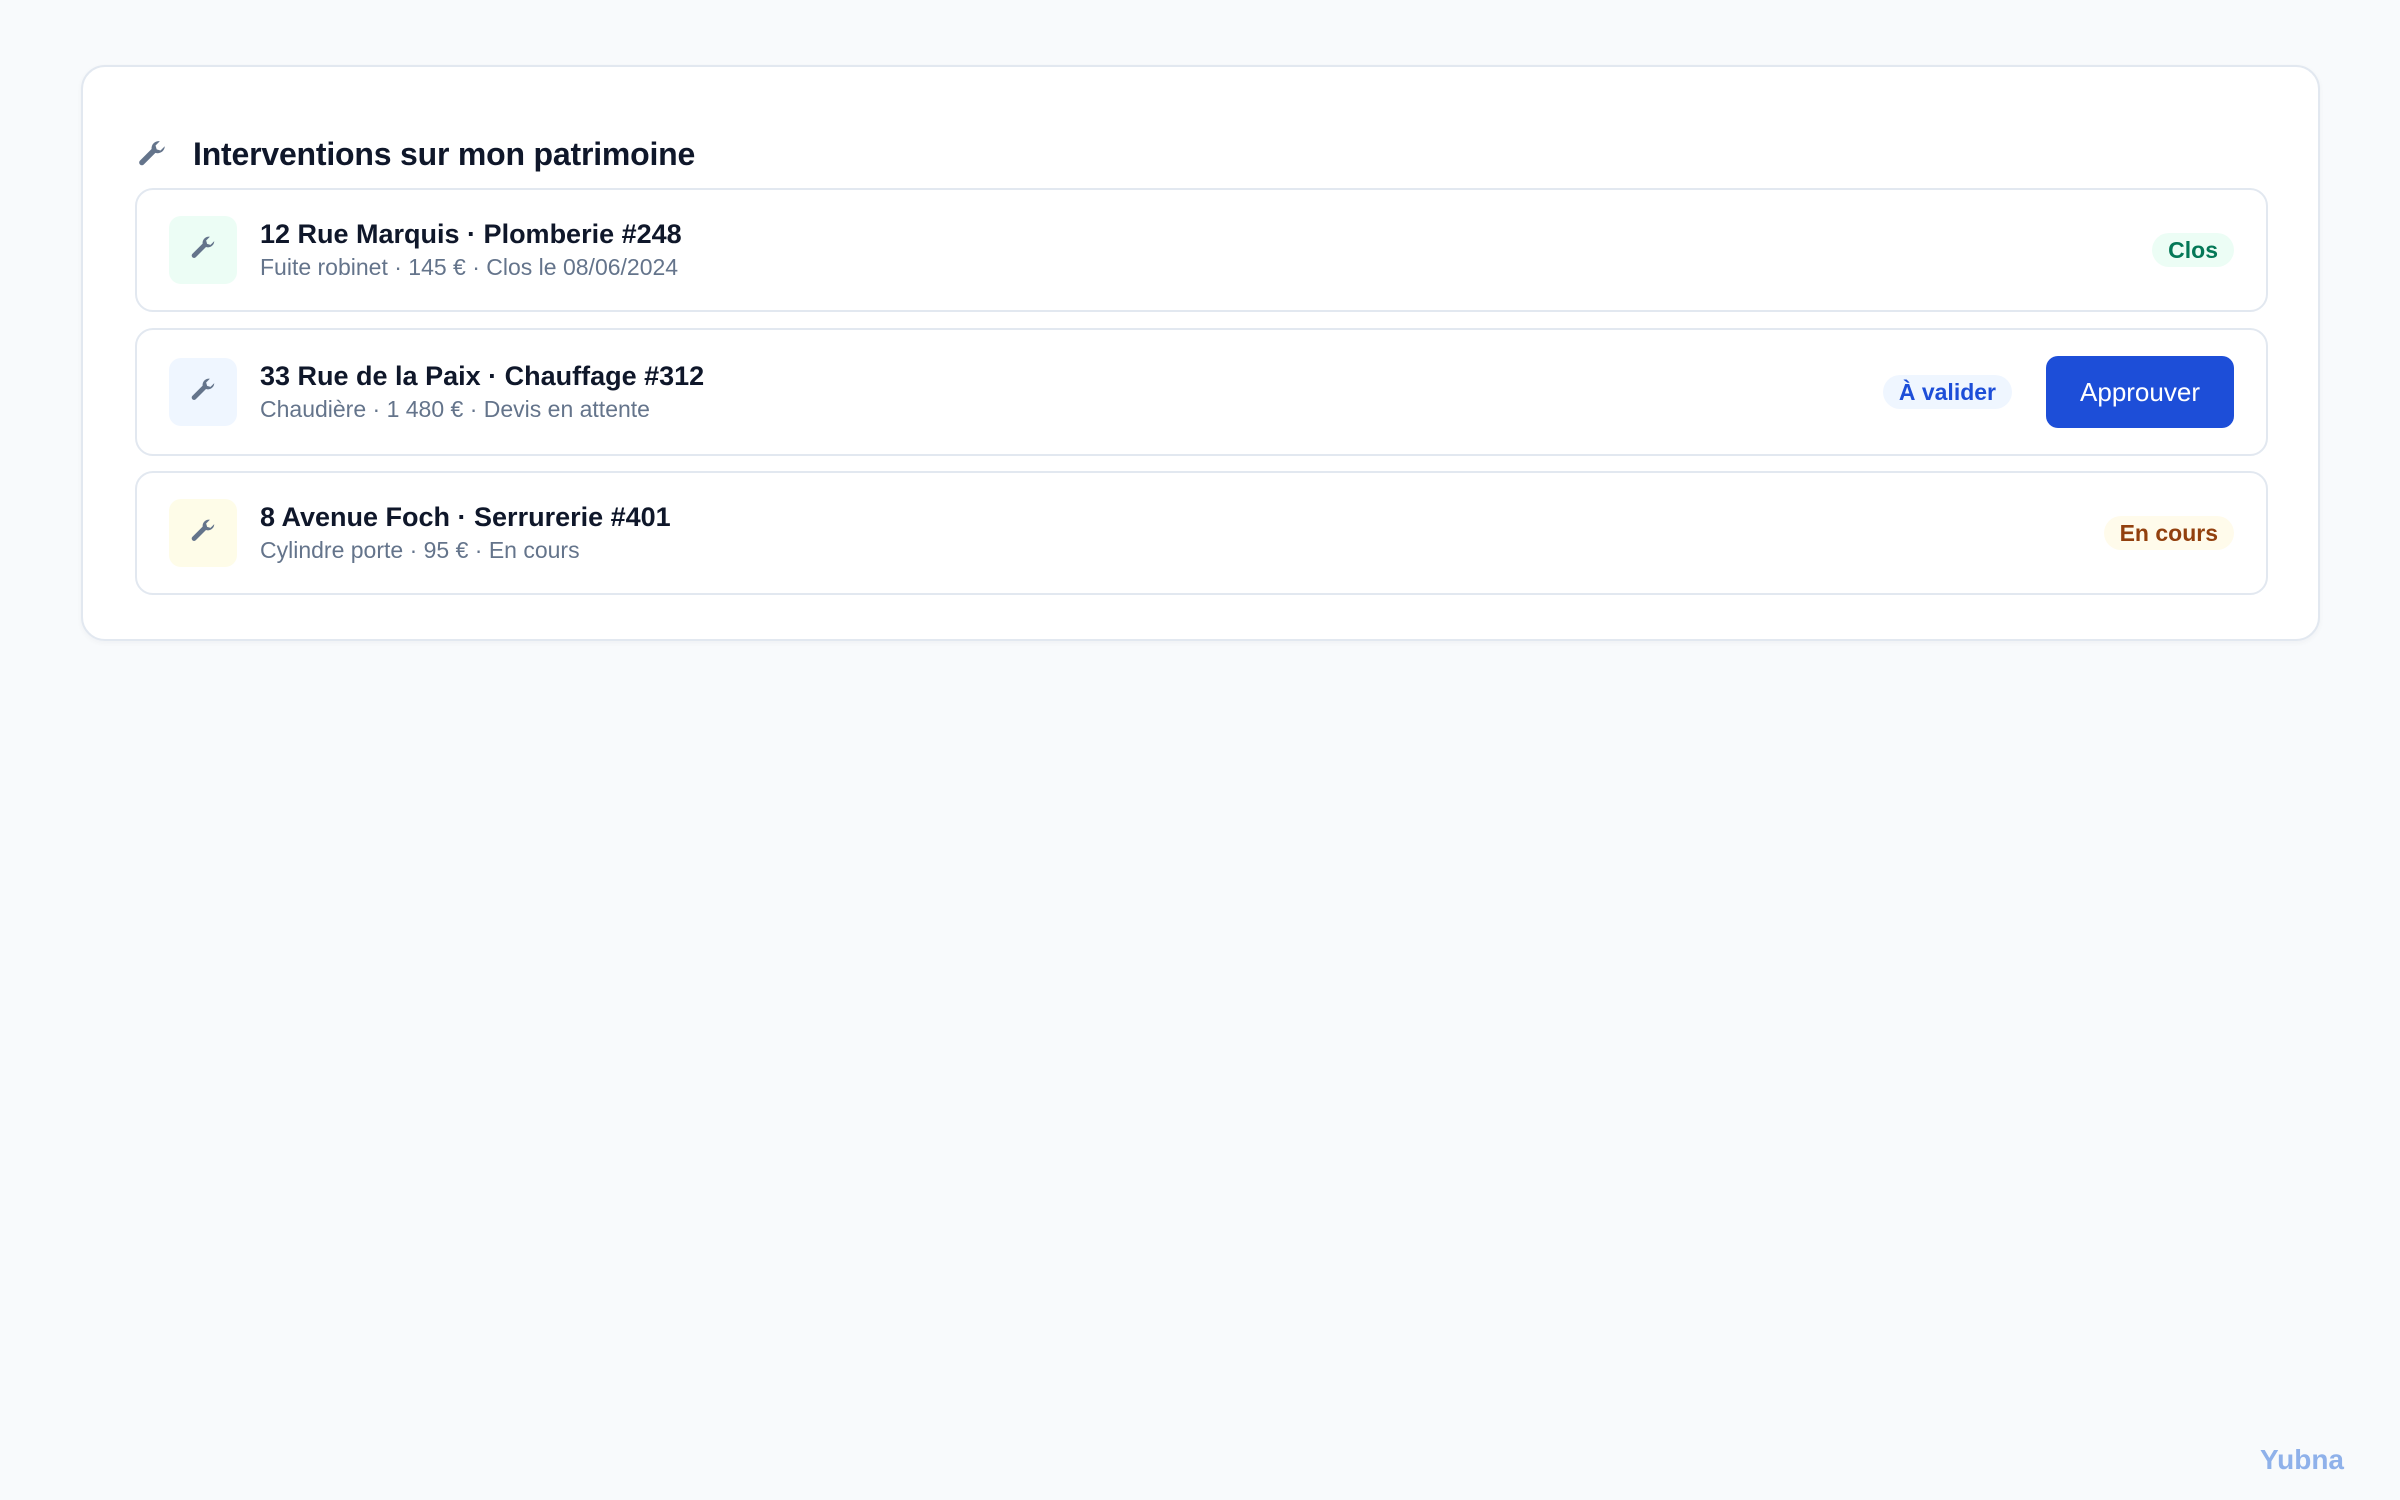  What do you see at coordinates (482, 376) in the screenshot?
I see `intervention-title: 33 Rue de la Paix · Chauffage #312` at bounding box center [482, 376].